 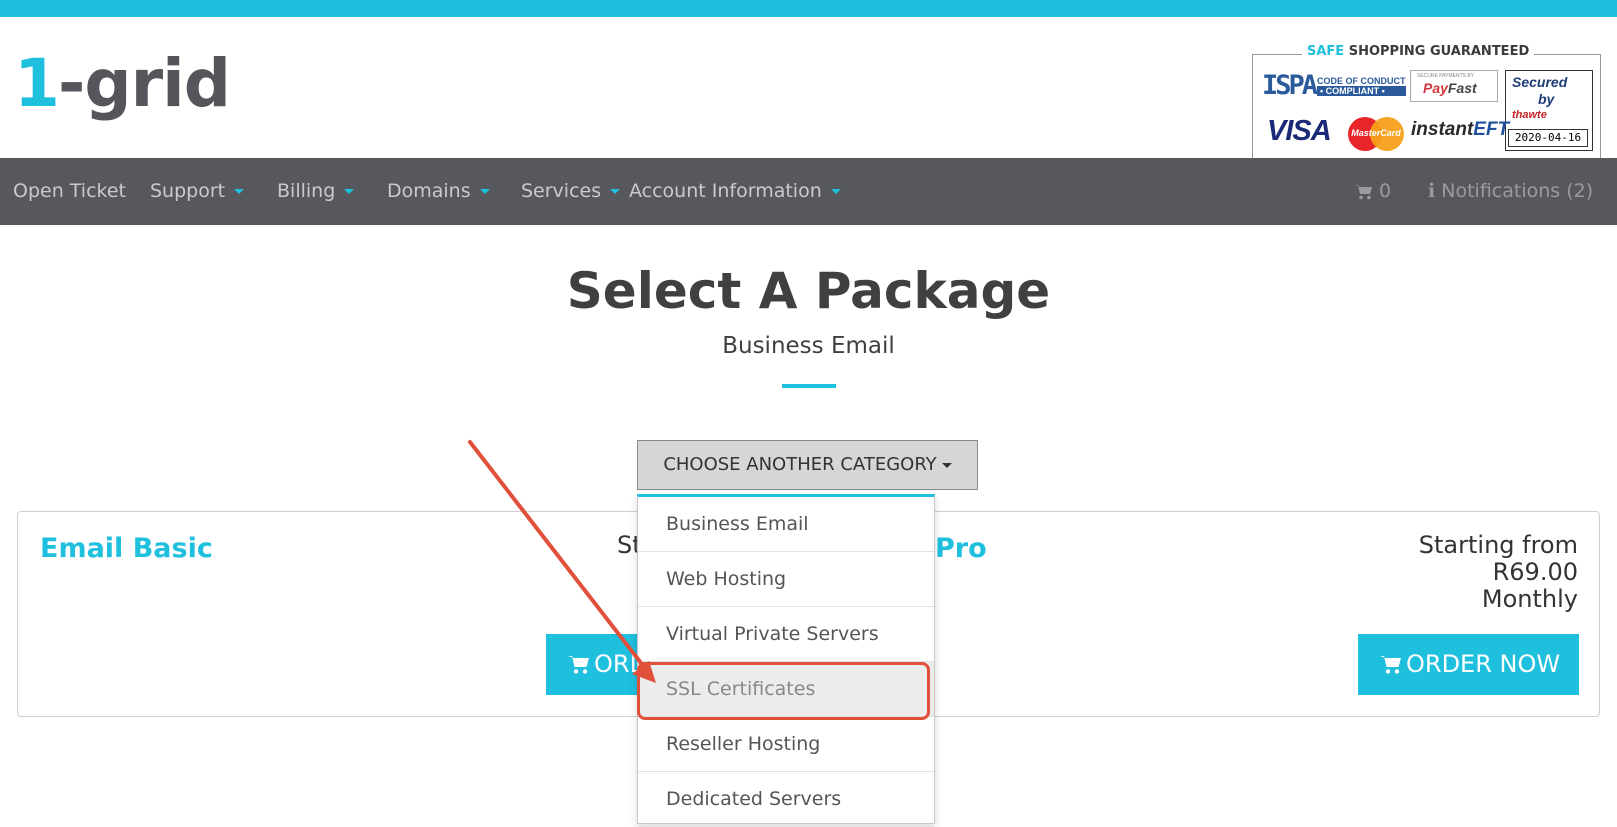 What do you see at coordinates (126, 548) in the screenshot?
I see `package-name-email-basic: Email Basic` at bounding box center [126, 548].